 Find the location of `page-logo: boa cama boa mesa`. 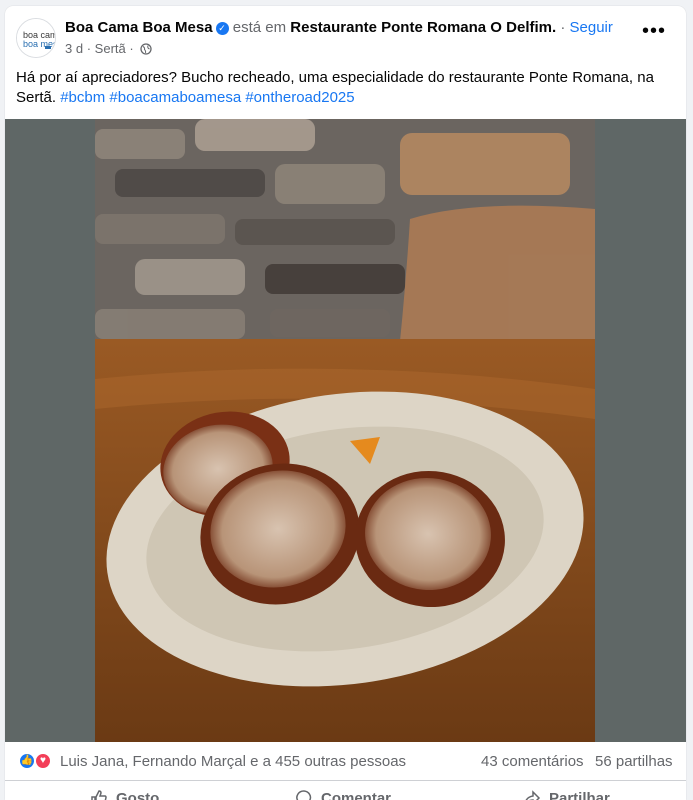

page-logo: boa cama boa mesa is located at coordinates (36, 38).